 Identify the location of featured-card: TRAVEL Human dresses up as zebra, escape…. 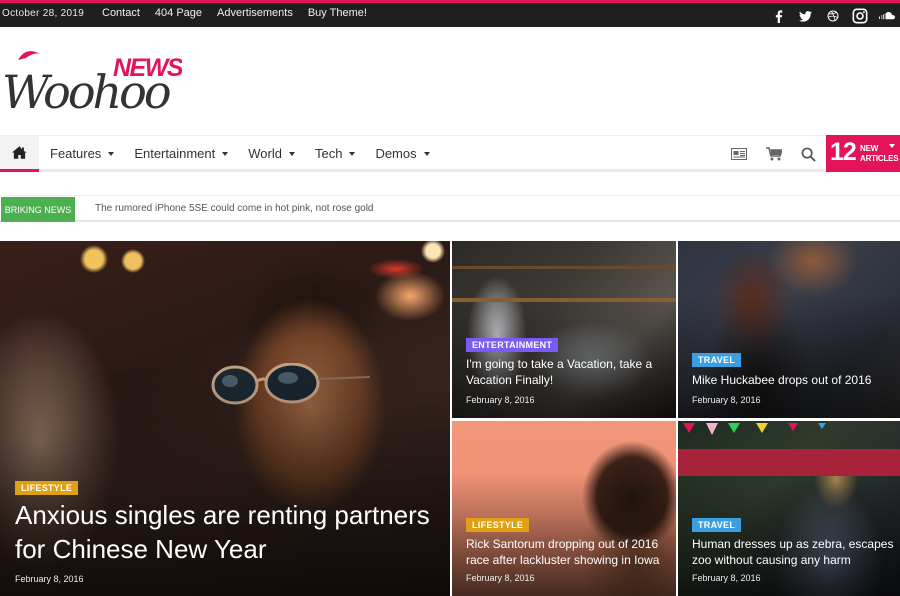
(789, 508).